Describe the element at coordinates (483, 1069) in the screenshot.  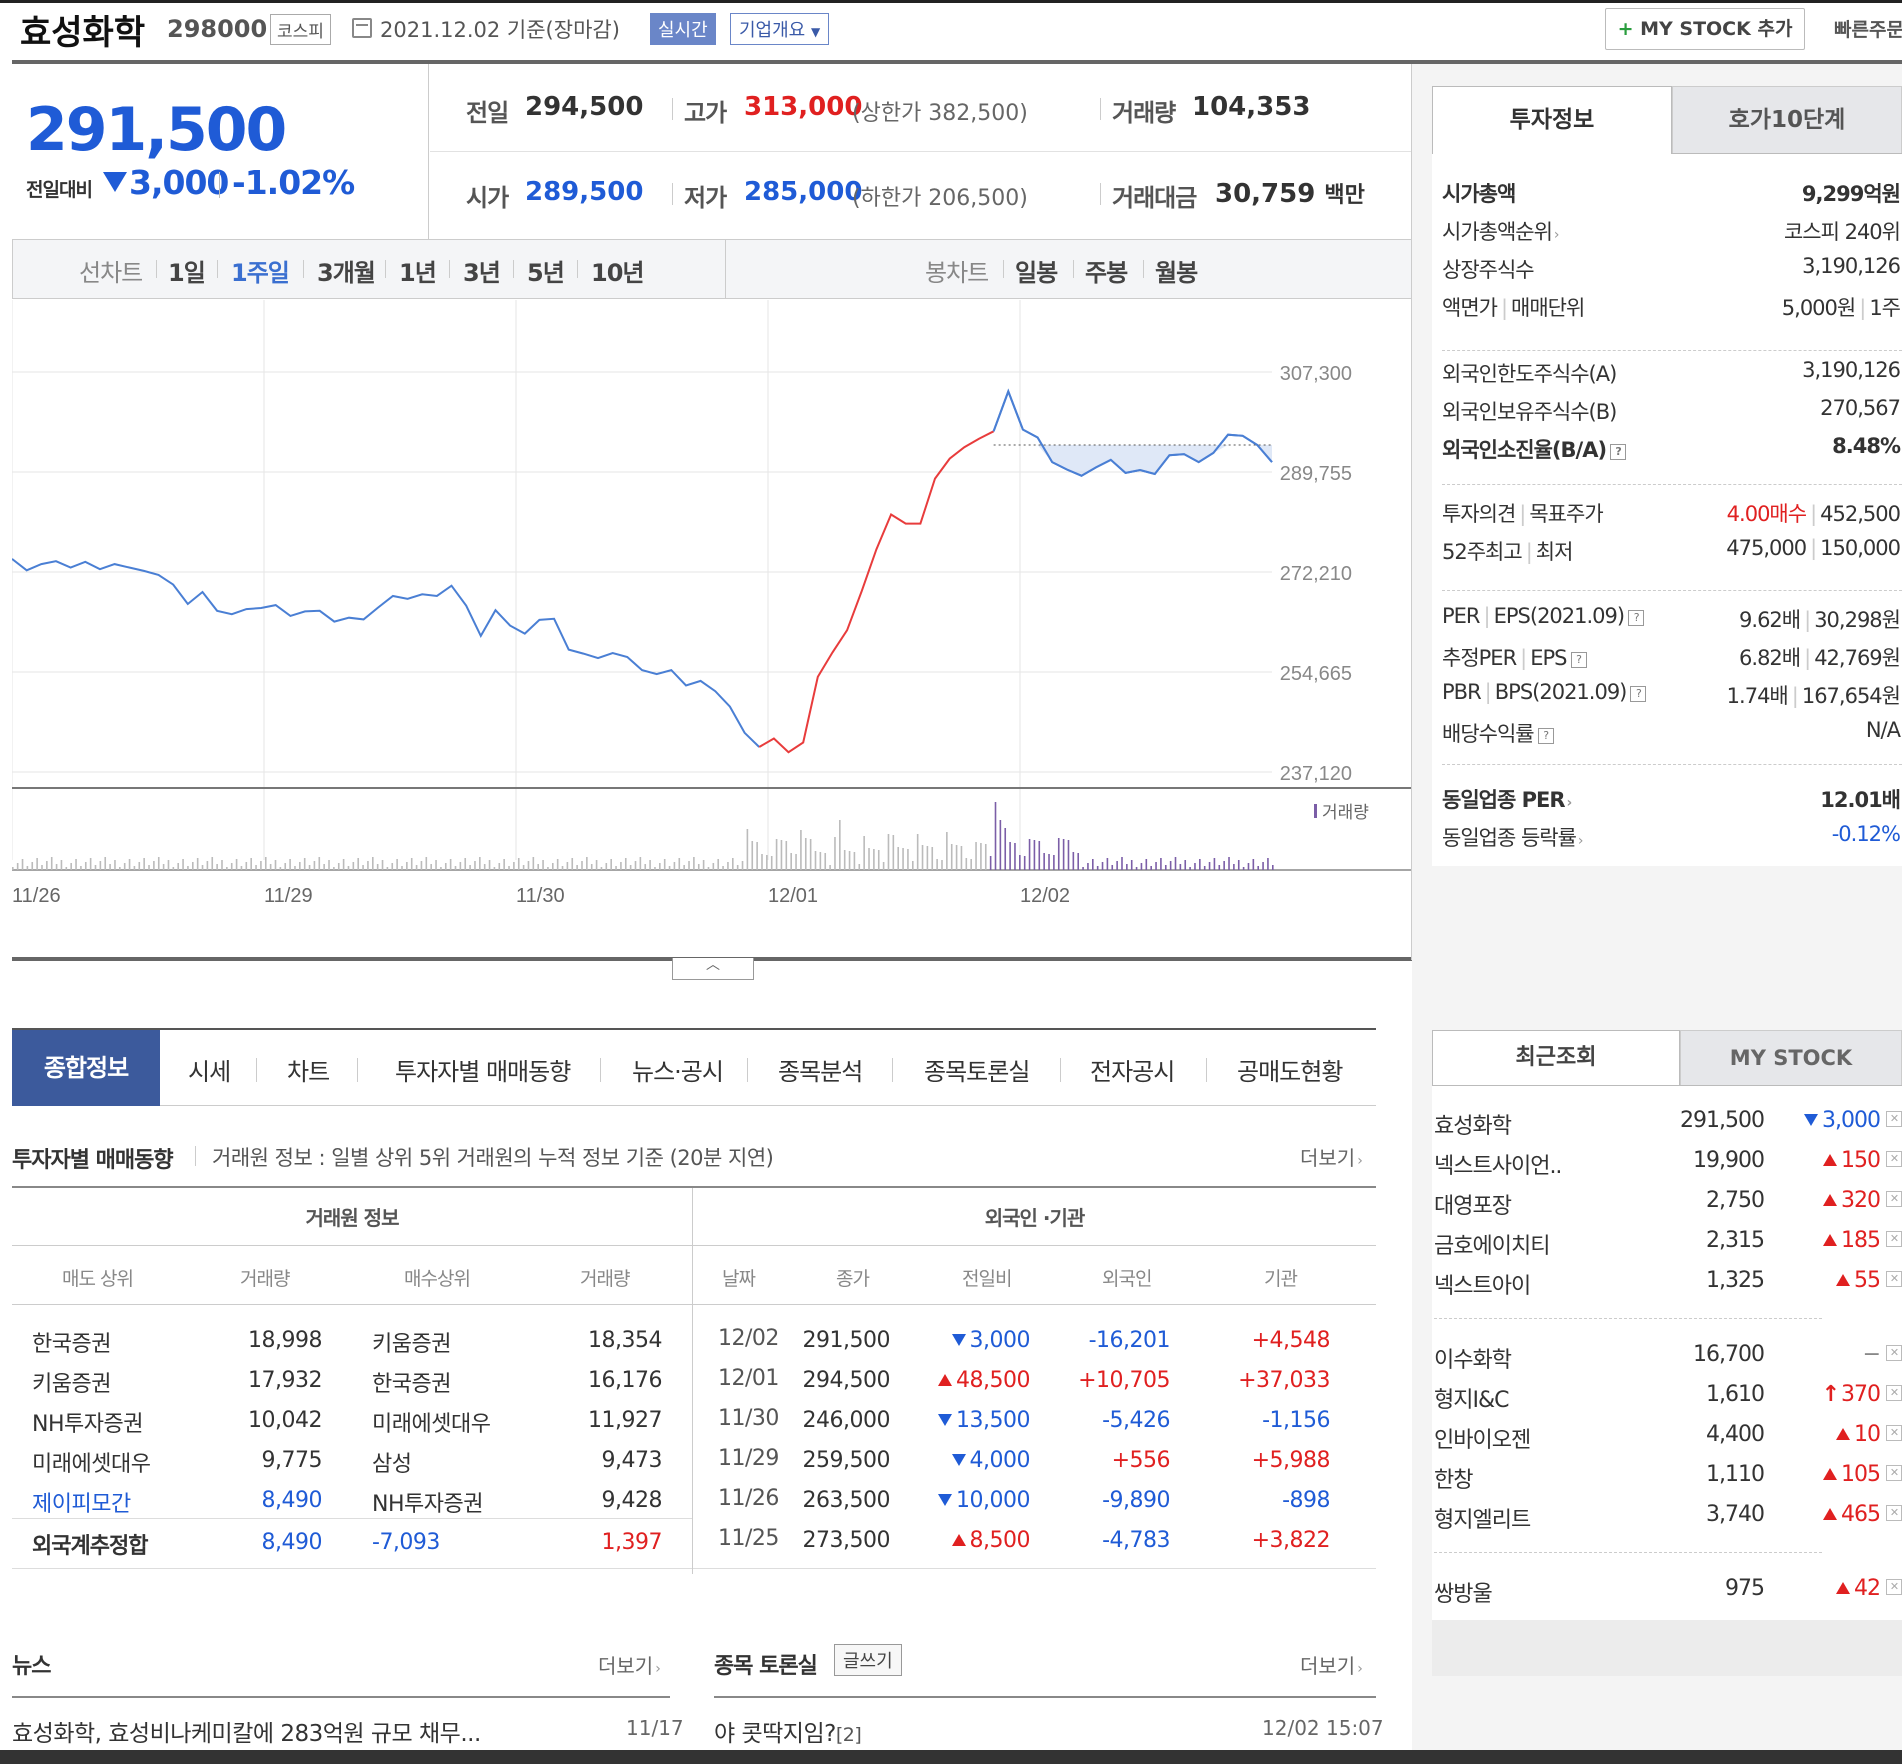
I see `tab-investor-trend: 투자자별 매매동향` at that location.